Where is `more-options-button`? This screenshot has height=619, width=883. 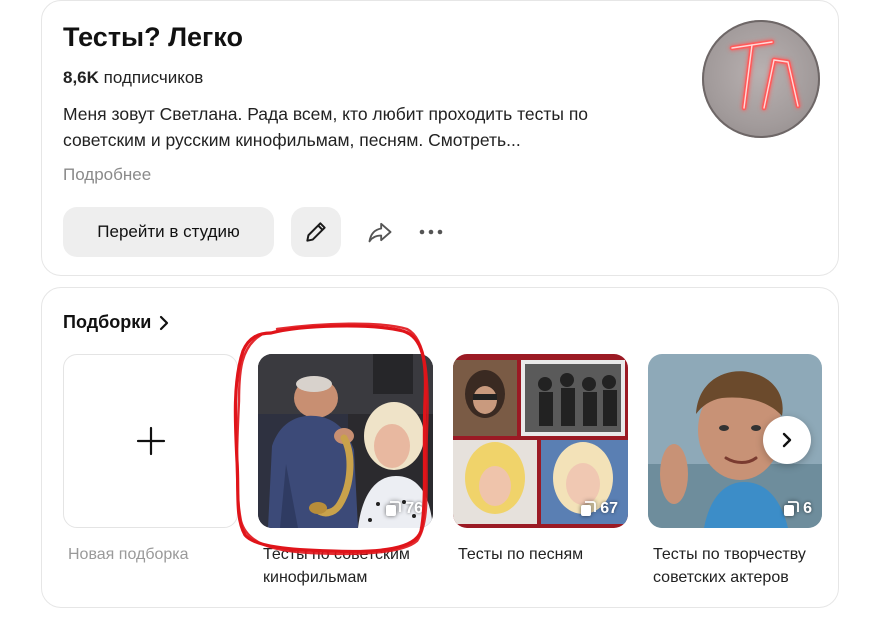
more-options-button is located at coordinates (431, 232).